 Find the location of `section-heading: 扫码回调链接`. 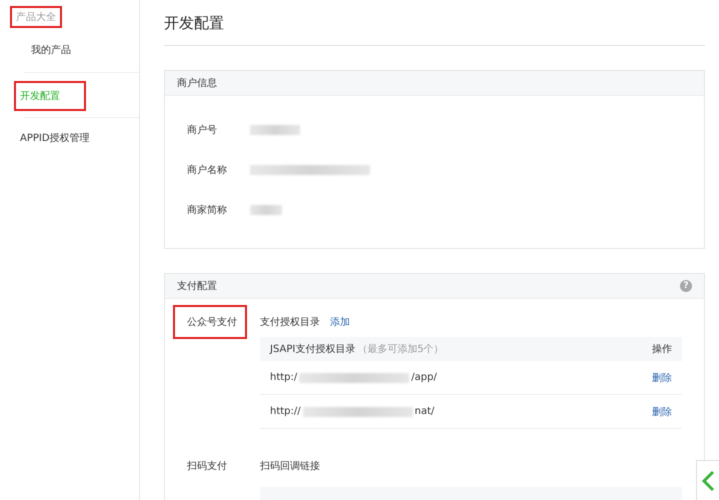

section-heading: 扫码回调链接 is located at coordinates (290, 466).